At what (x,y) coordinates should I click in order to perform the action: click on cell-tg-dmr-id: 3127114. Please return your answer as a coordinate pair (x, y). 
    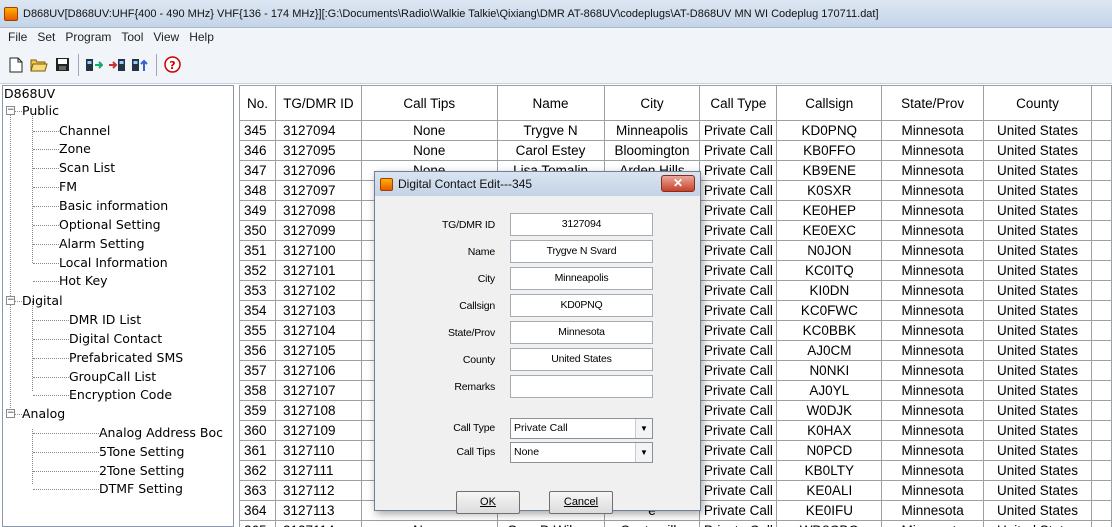
    Looking at the image, I should click on (318, 523).